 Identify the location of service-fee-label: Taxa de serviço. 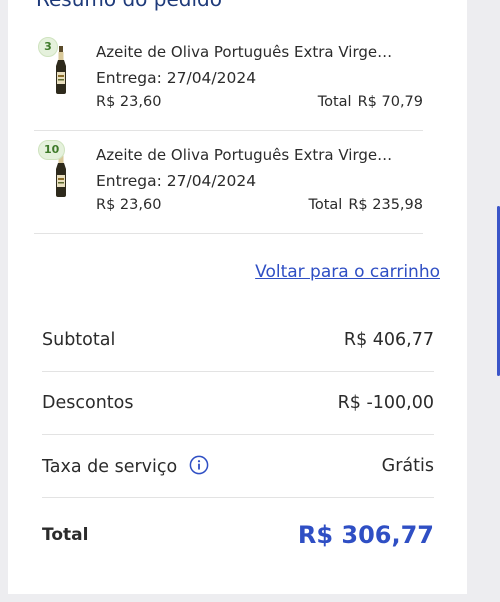
(110, 467).